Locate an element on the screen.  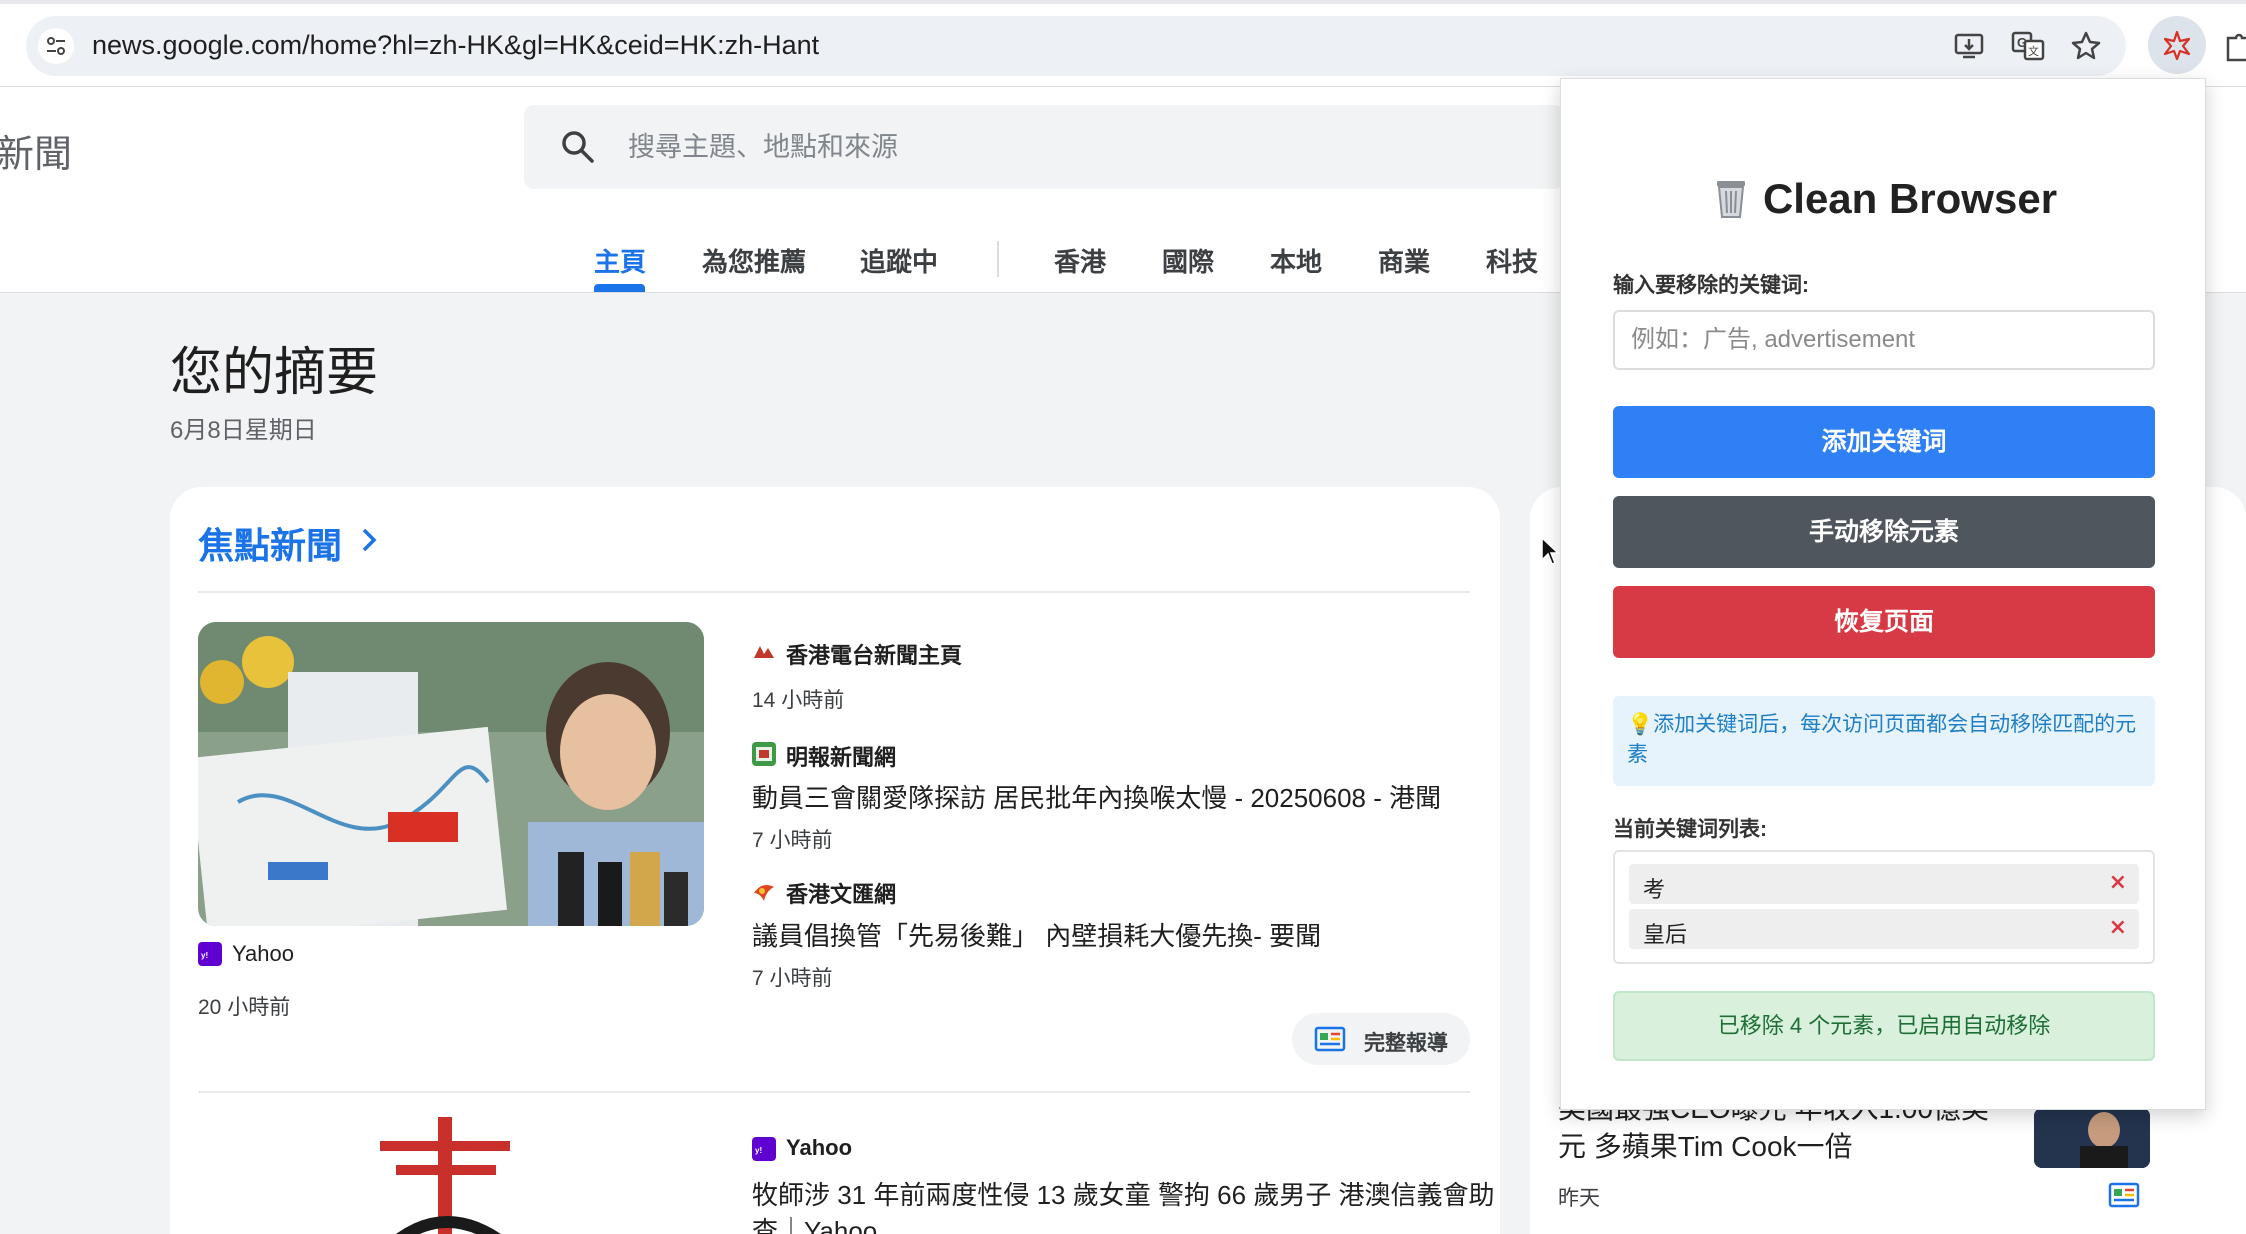
popup-header: Clean Browser is located at coordinates (1884, 199).